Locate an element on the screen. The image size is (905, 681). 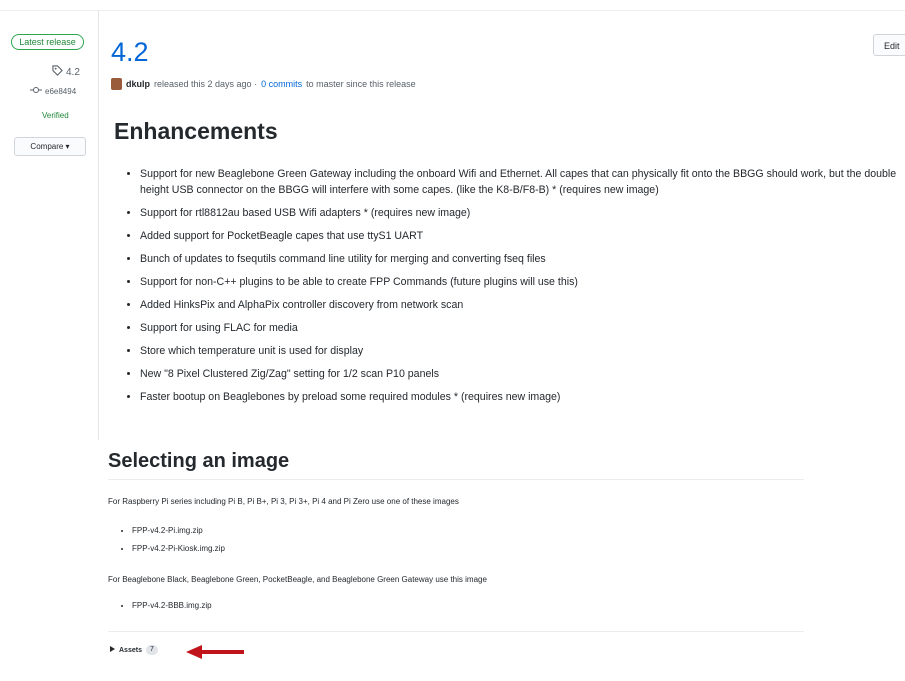
sidebar-divider is located at coordinates (98, 225).